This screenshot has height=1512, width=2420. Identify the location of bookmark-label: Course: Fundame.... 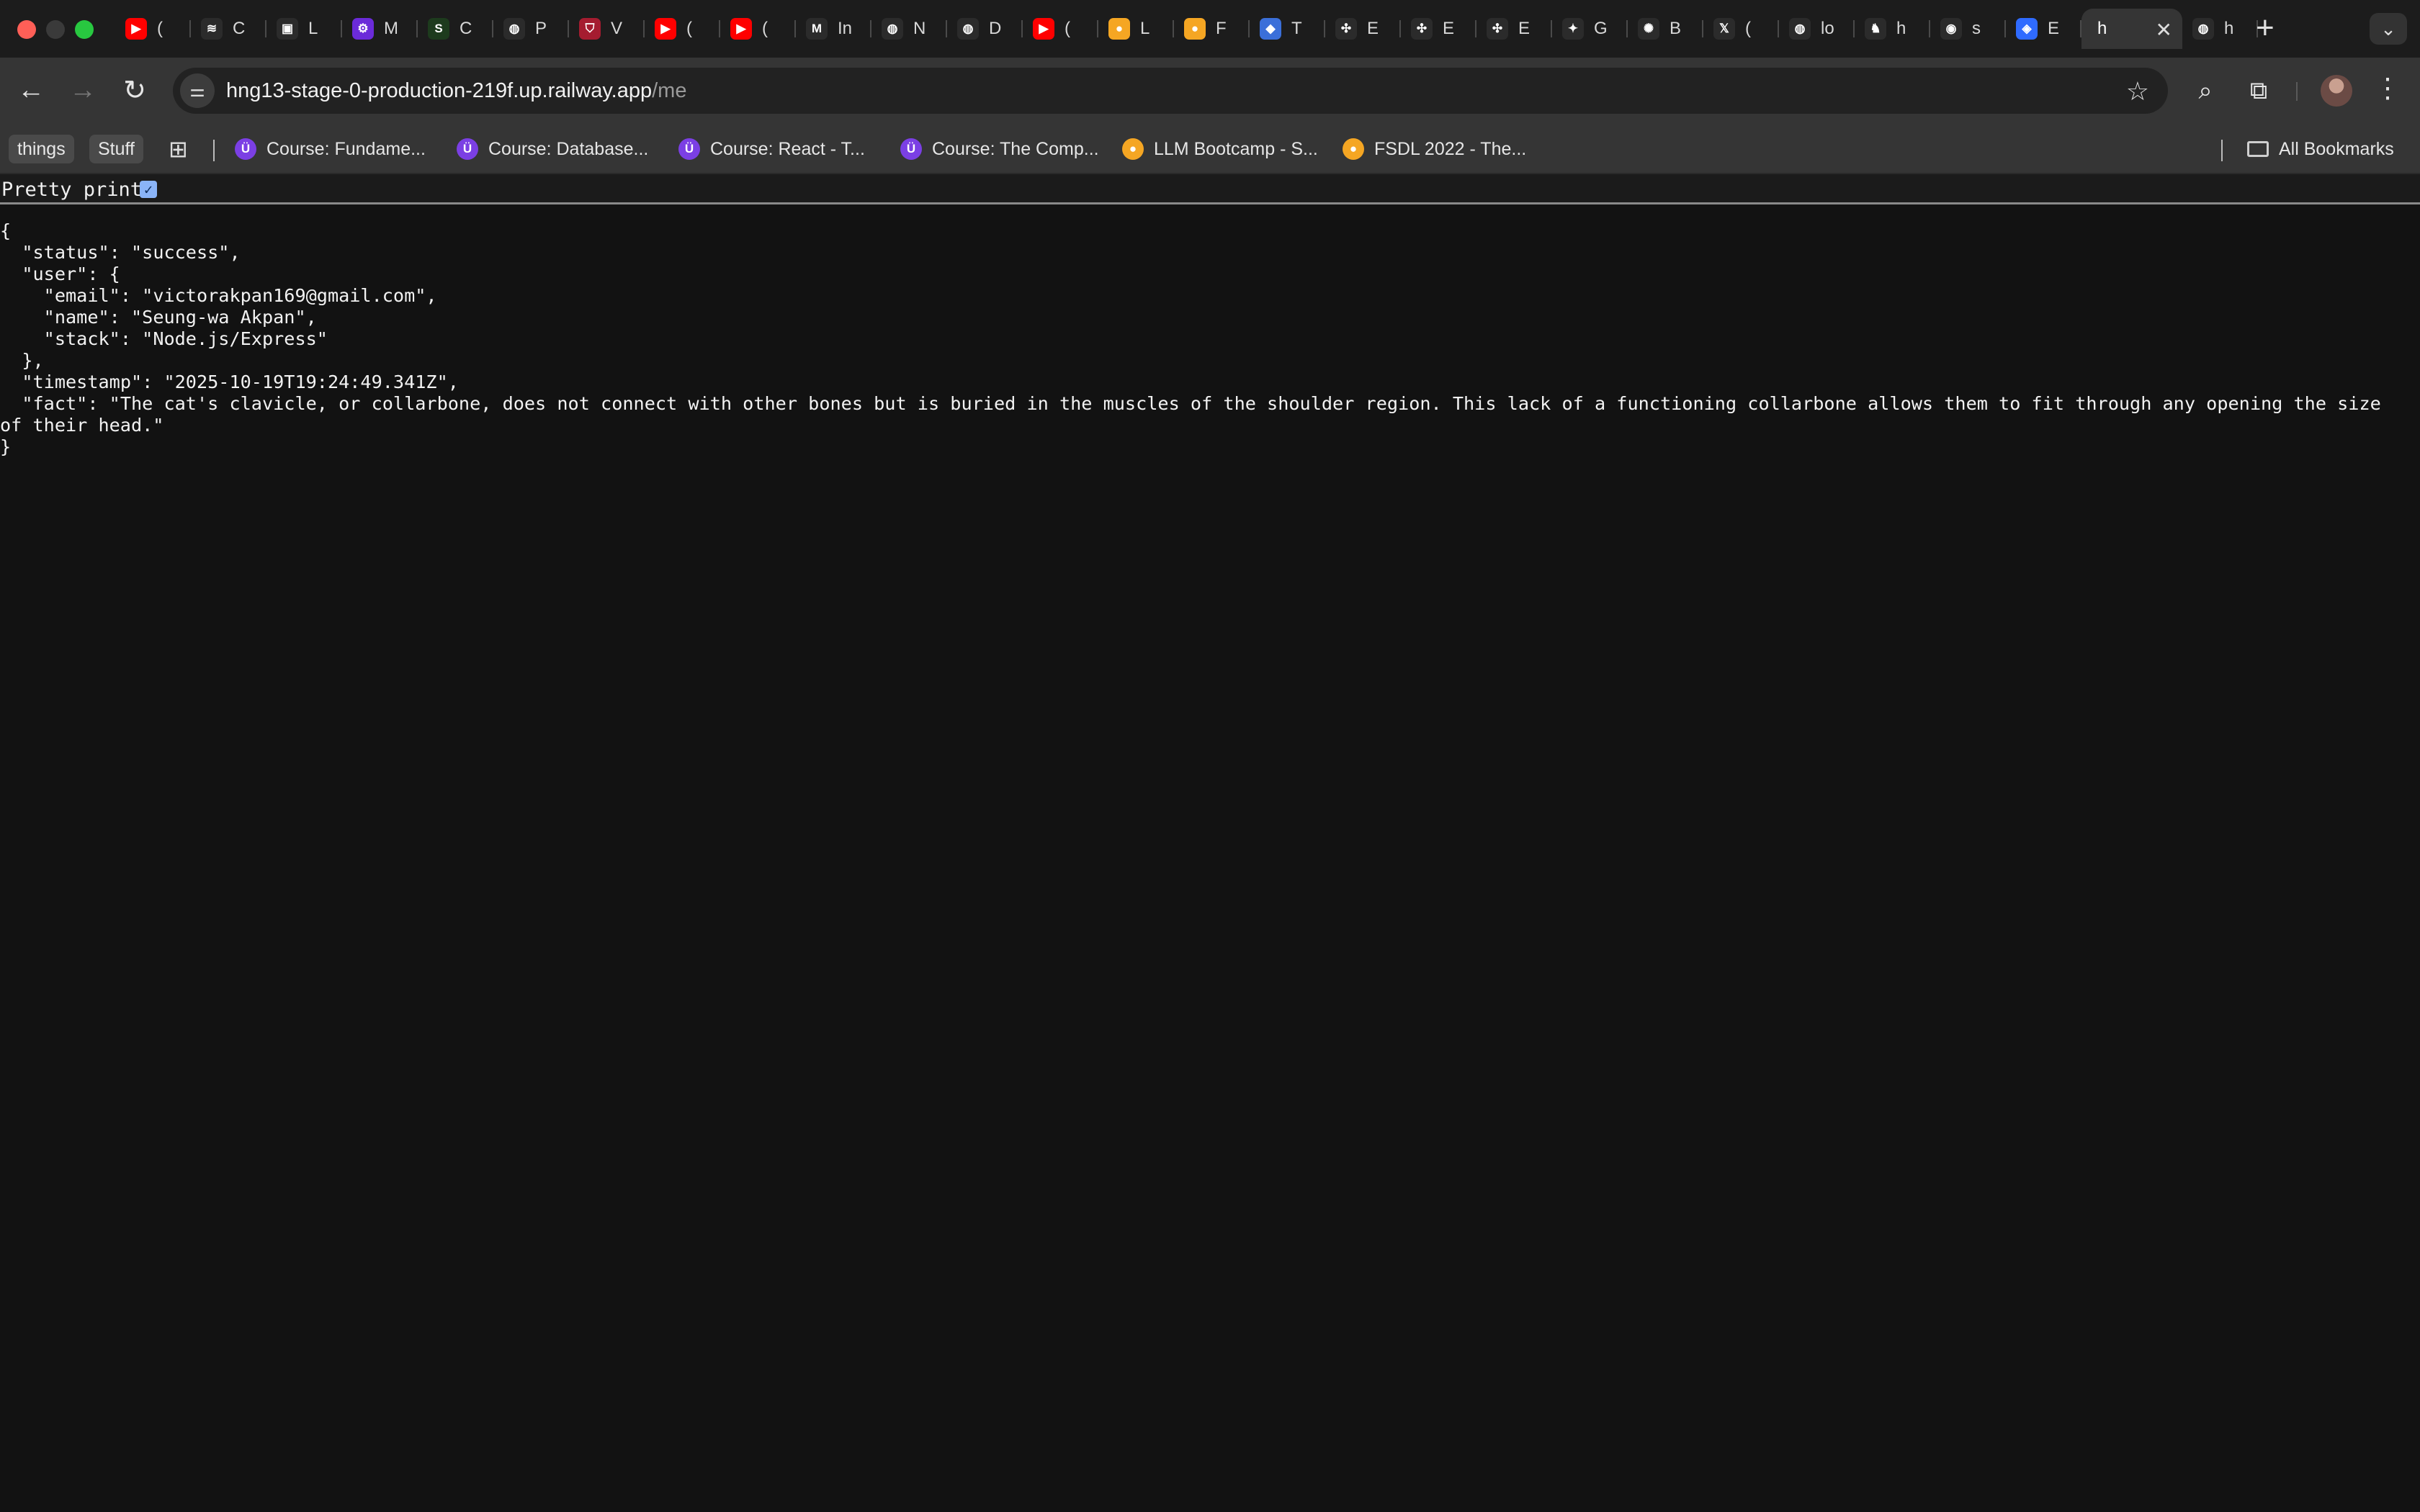
(346, 148).